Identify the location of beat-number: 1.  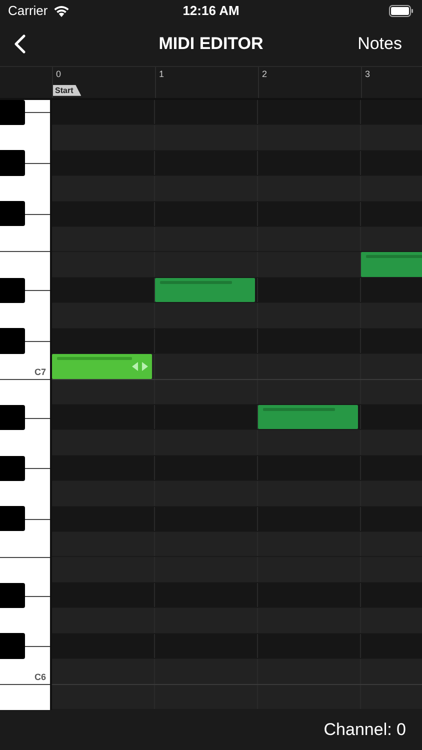
(161, 73).